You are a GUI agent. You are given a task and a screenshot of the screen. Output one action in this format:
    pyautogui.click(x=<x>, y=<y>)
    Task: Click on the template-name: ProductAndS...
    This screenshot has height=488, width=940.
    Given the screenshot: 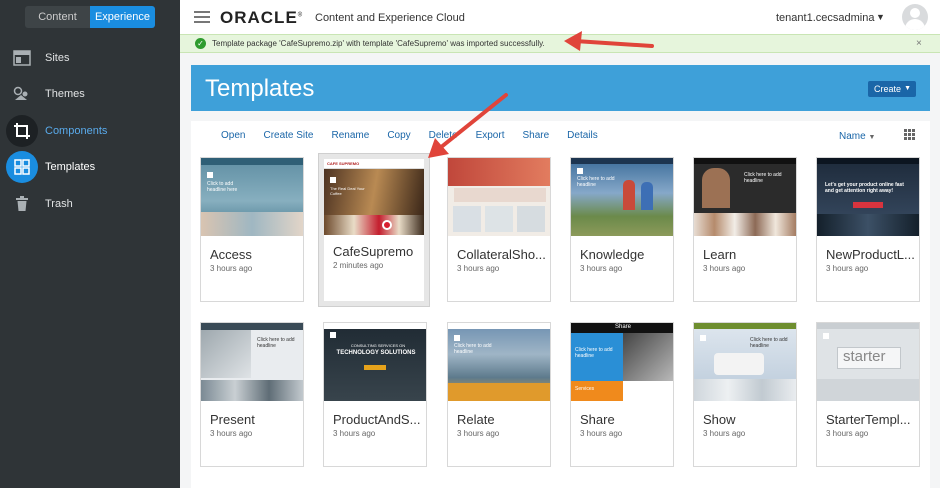 What is the action you would take?
    pyautogui.click(x=377, y=419)
    